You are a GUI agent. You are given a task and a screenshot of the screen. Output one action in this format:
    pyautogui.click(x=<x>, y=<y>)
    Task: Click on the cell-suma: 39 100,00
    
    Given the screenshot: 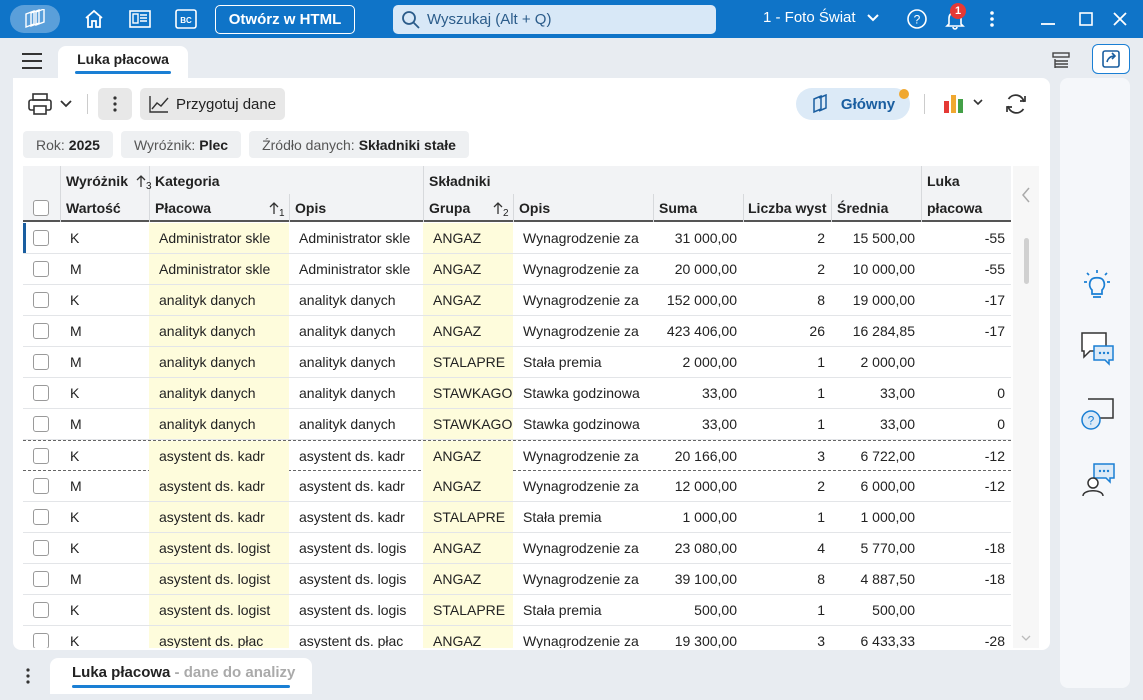 What is the action you would take?
    pyautogui.click(x=698, y=579)
    